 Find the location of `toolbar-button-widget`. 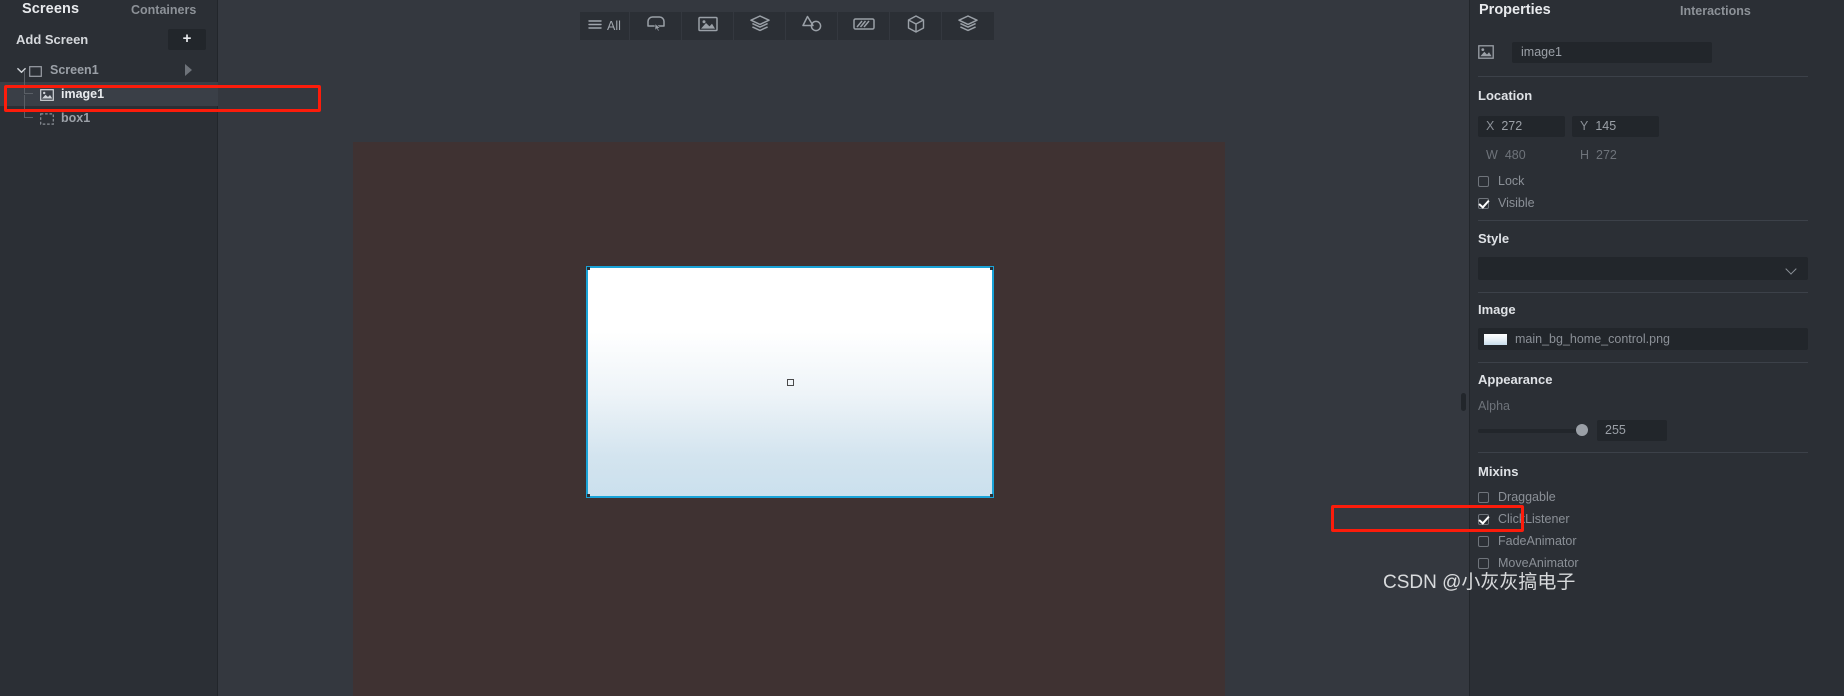

toolbar-button-widget is located at coordinates (656, 26).